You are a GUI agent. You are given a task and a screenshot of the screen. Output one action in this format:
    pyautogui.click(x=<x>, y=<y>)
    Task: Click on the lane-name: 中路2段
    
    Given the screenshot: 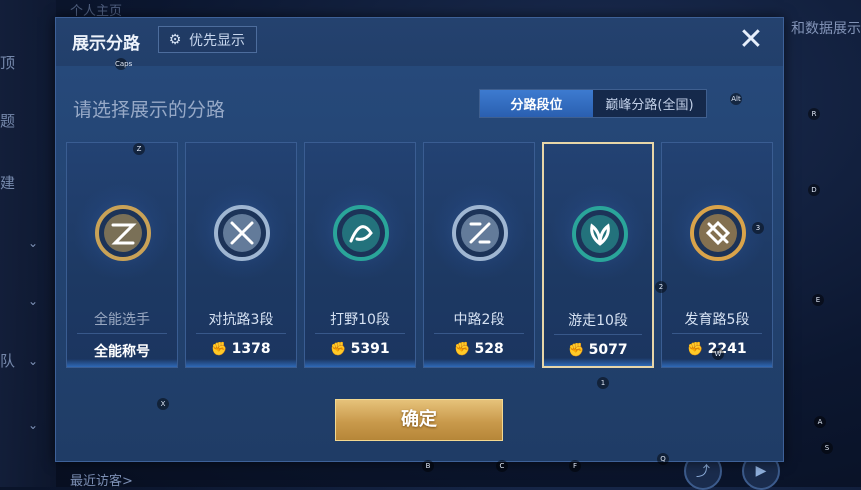 What is the action you would take?
    pyautogui.click(x=479, y=320)
    